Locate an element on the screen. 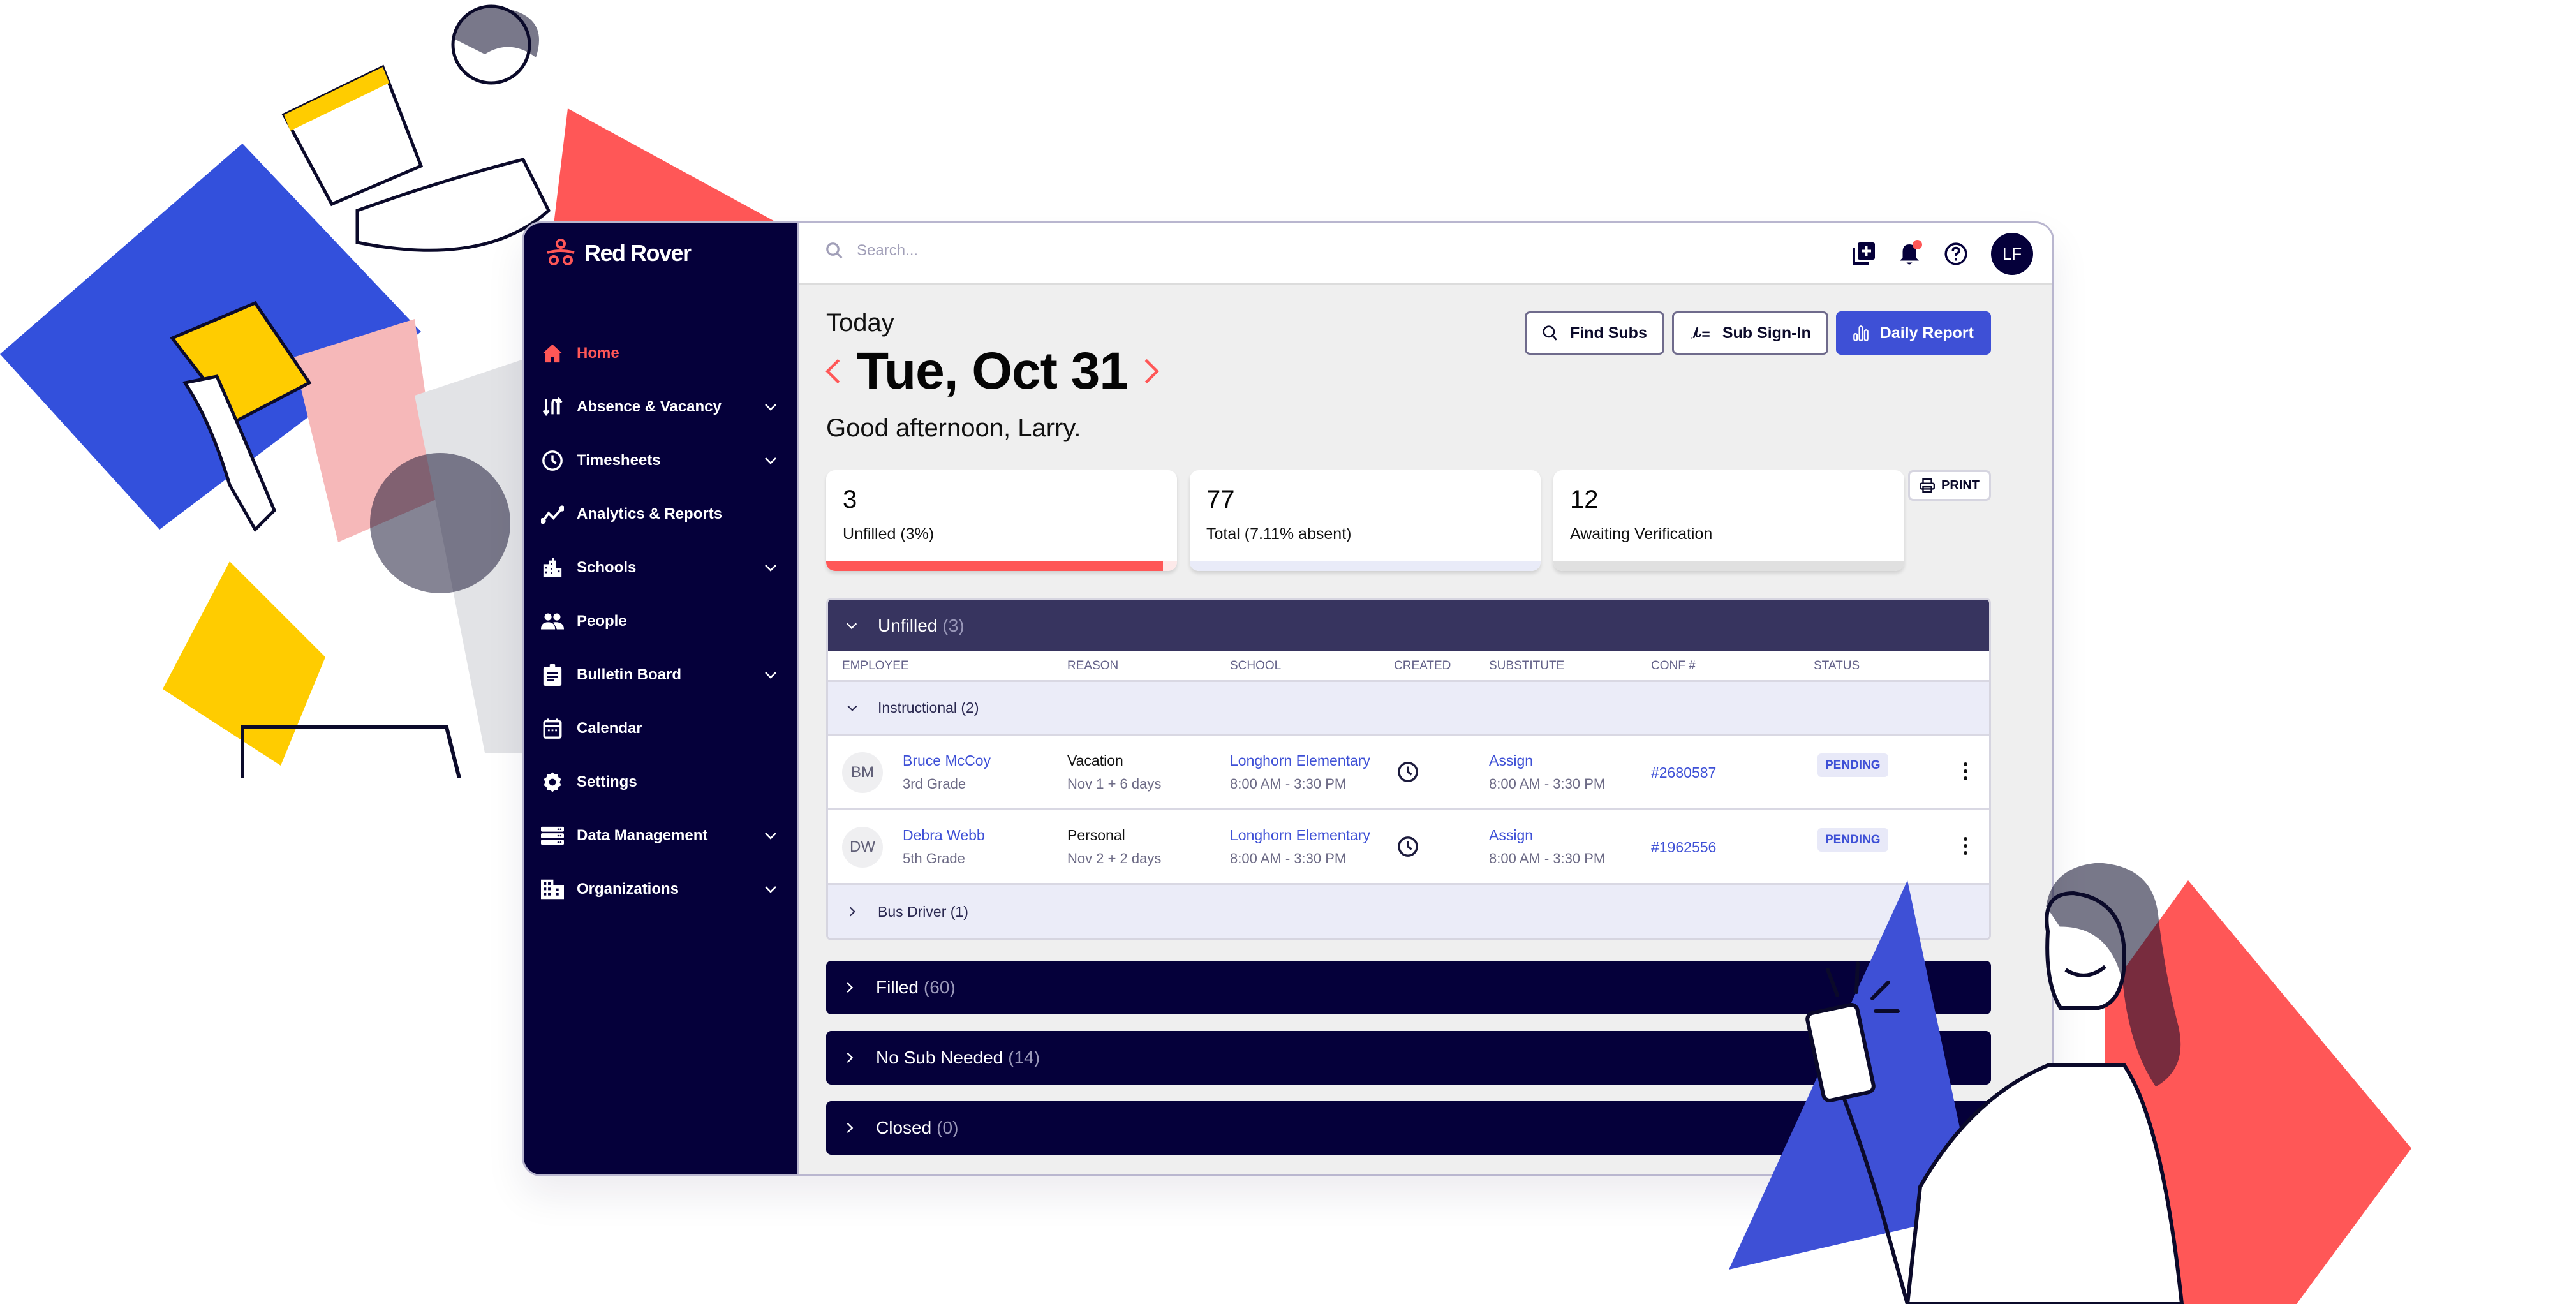 The image size is (2576, 1304). sidebar-item-label: Absence & Vacancy is located at coordinates (649, 406).